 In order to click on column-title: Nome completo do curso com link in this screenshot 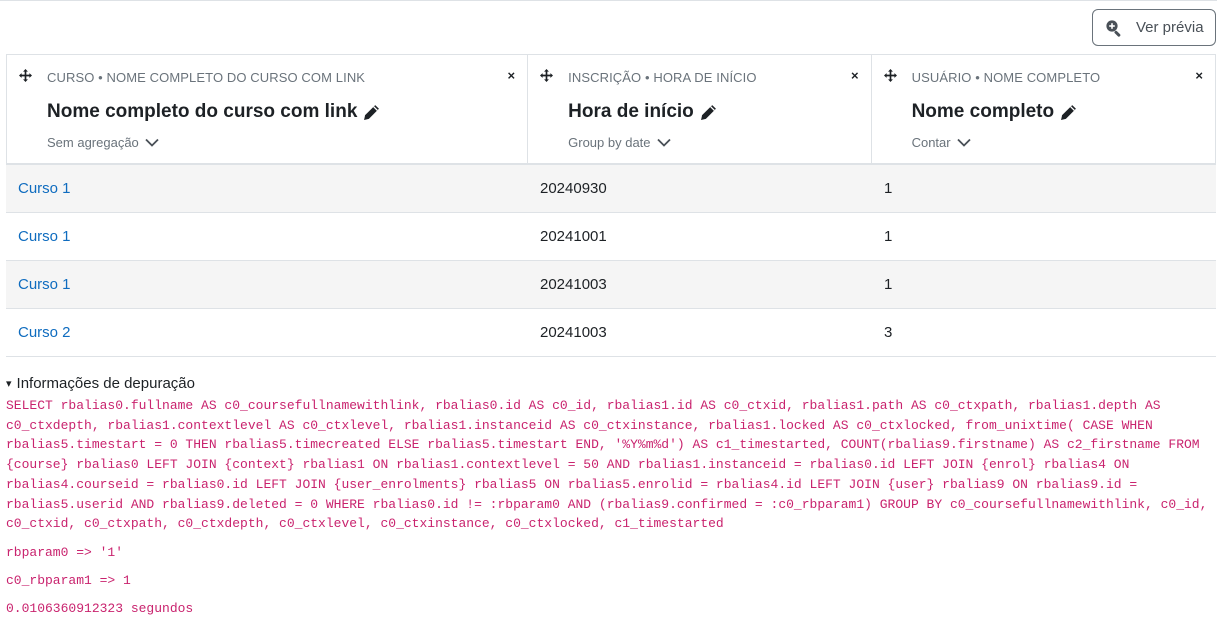, I will do `click(213, 112)`.